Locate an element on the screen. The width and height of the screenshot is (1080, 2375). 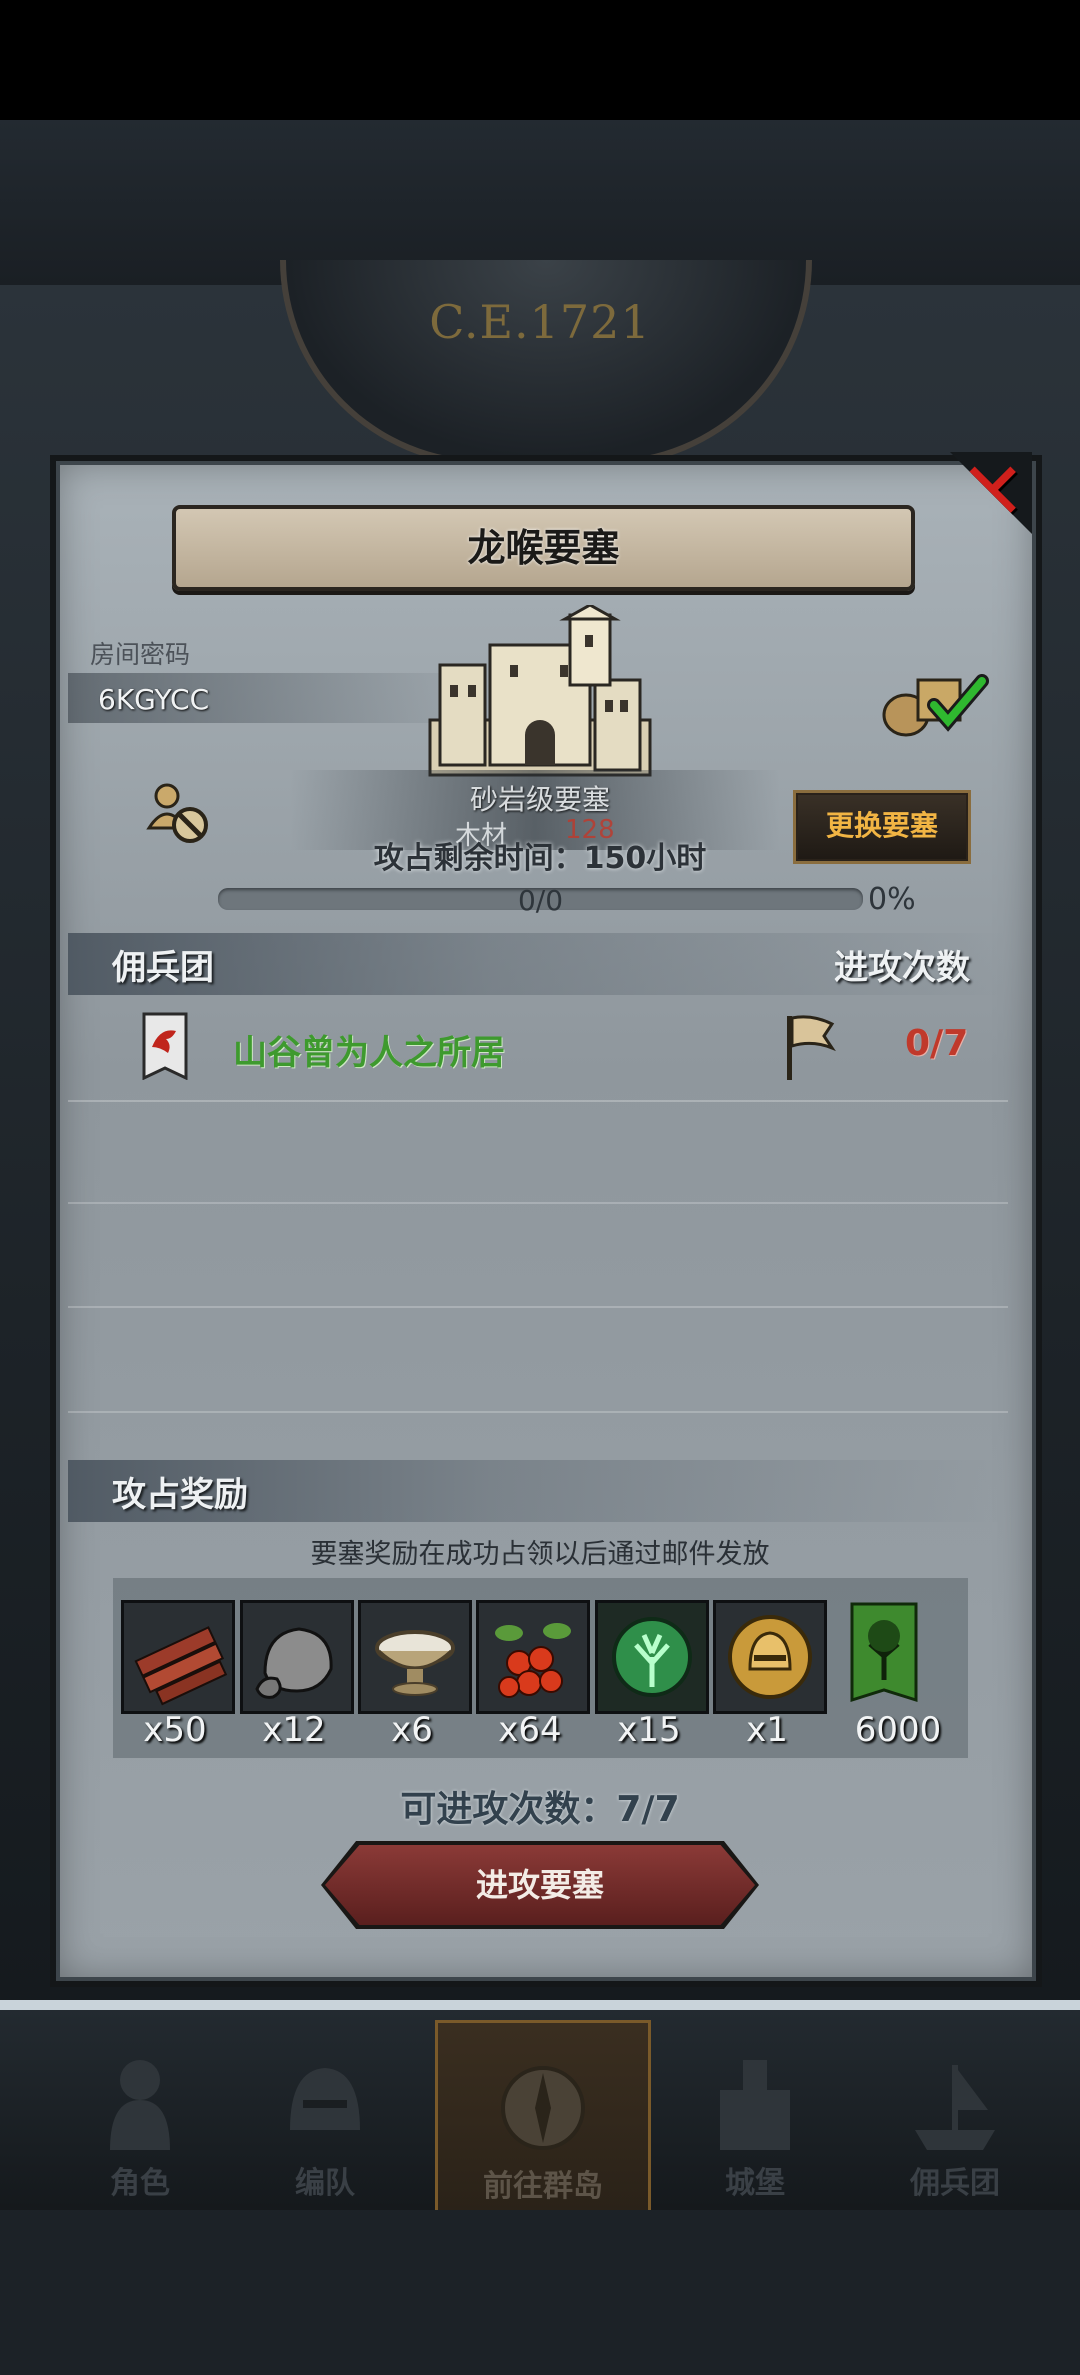
progress-text: 0/0 is located at coordinates (540, 900).